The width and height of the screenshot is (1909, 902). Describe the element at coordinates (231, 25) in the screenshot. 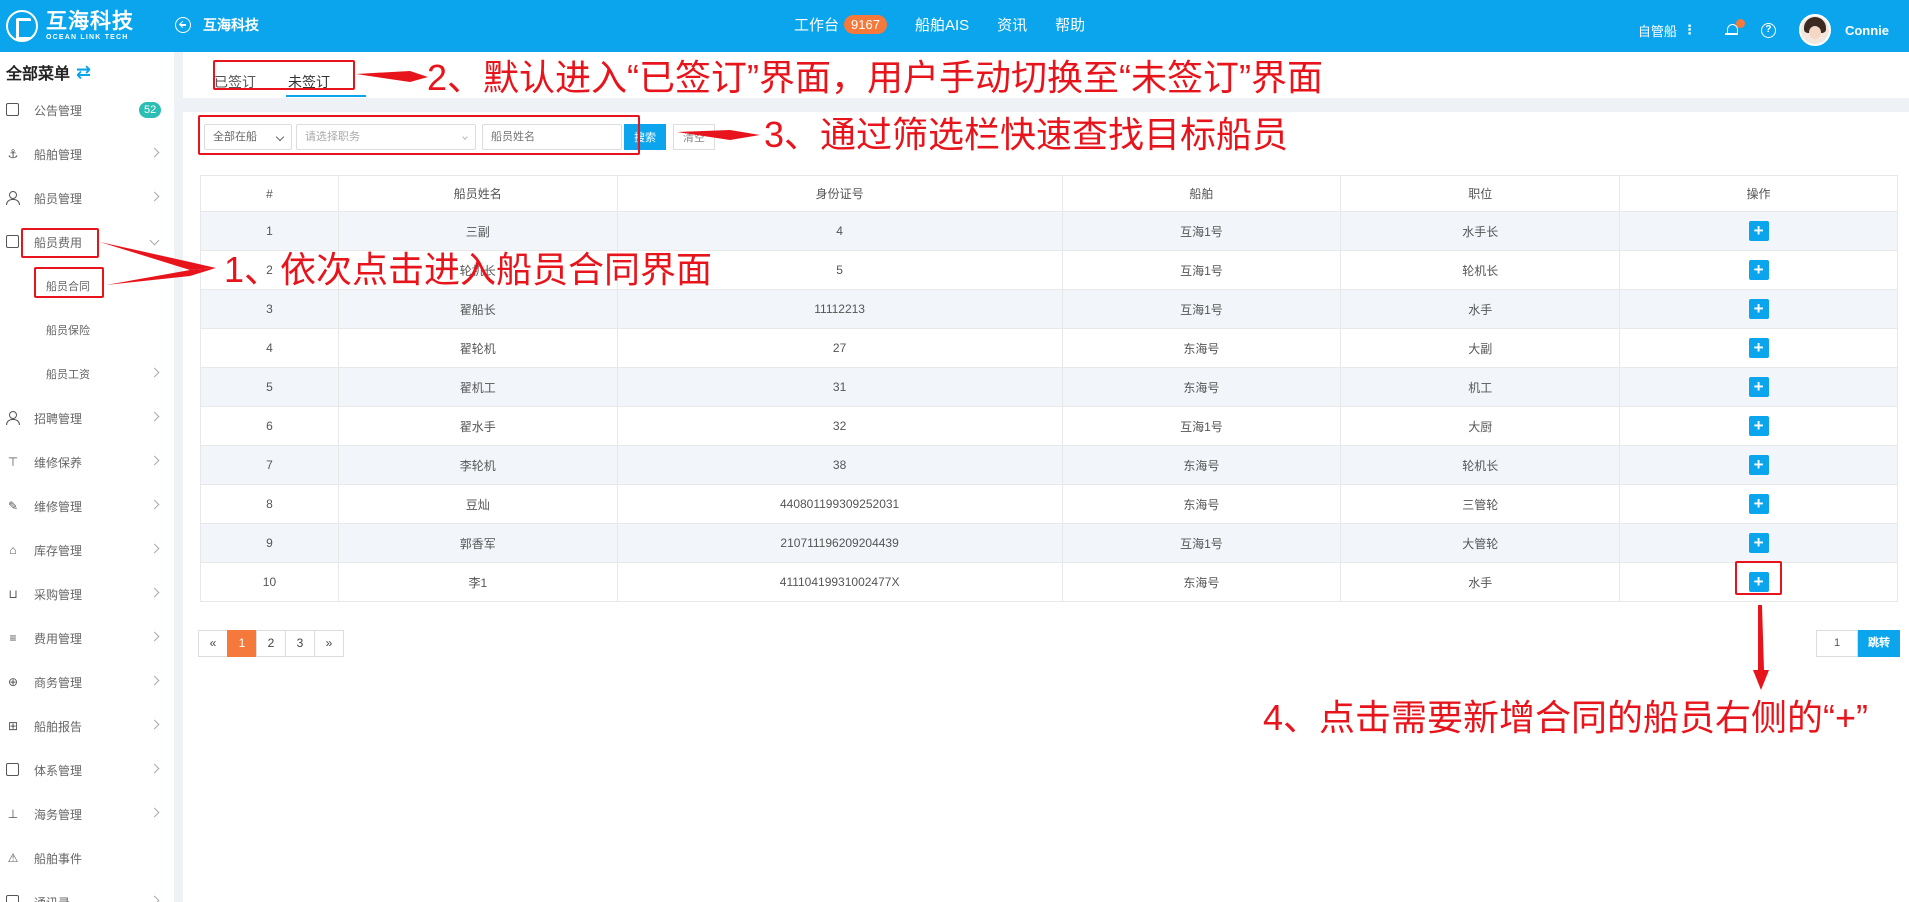

I see `back-label: 互海科技` at that location.